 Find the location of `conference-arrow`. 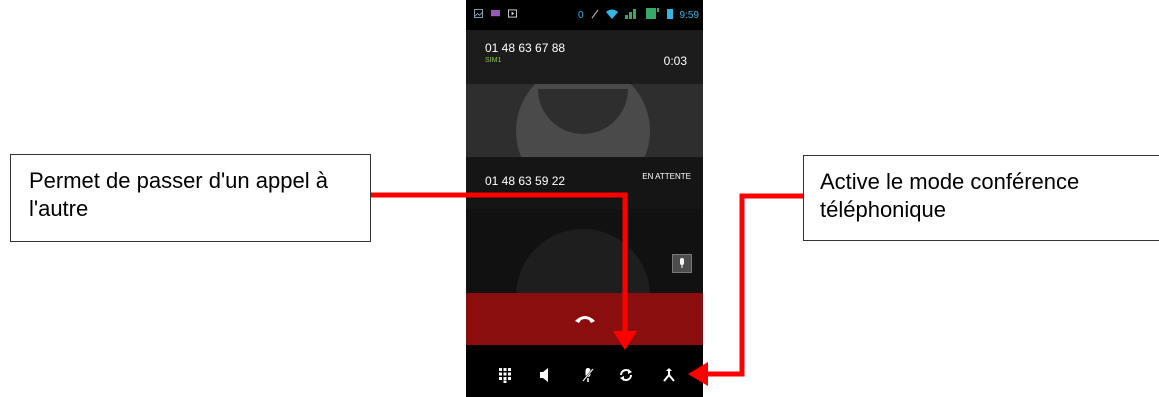

conference-arrow is located at coordinates (745, 289).